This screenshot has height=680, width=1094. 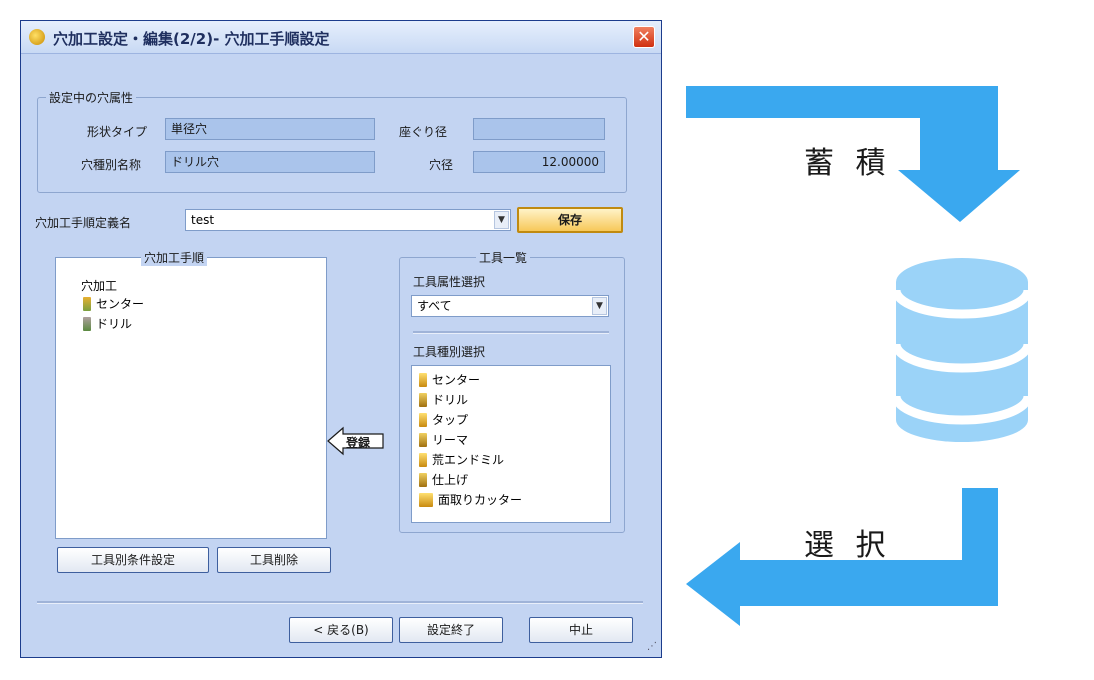 I want to click on tool-list-legend: 工具一覧, so click(x=503, y=257).